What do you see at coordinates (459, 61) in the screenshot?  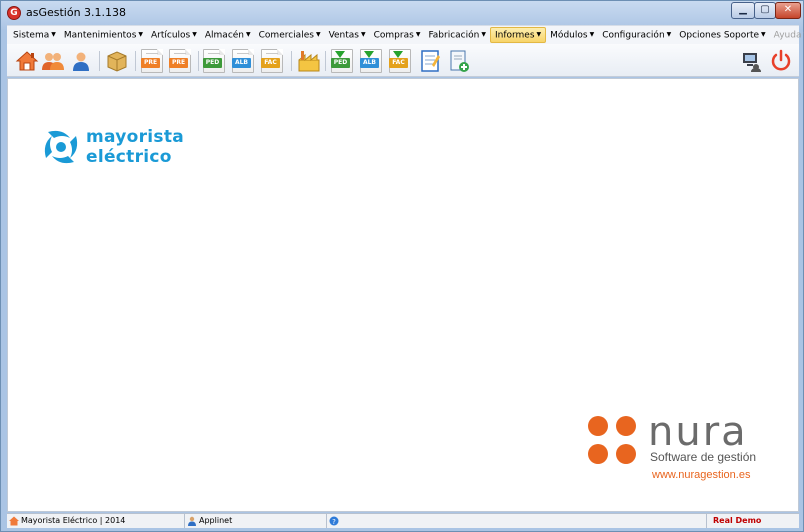 I see `new-document-icon` at bounding box center [459, 61].